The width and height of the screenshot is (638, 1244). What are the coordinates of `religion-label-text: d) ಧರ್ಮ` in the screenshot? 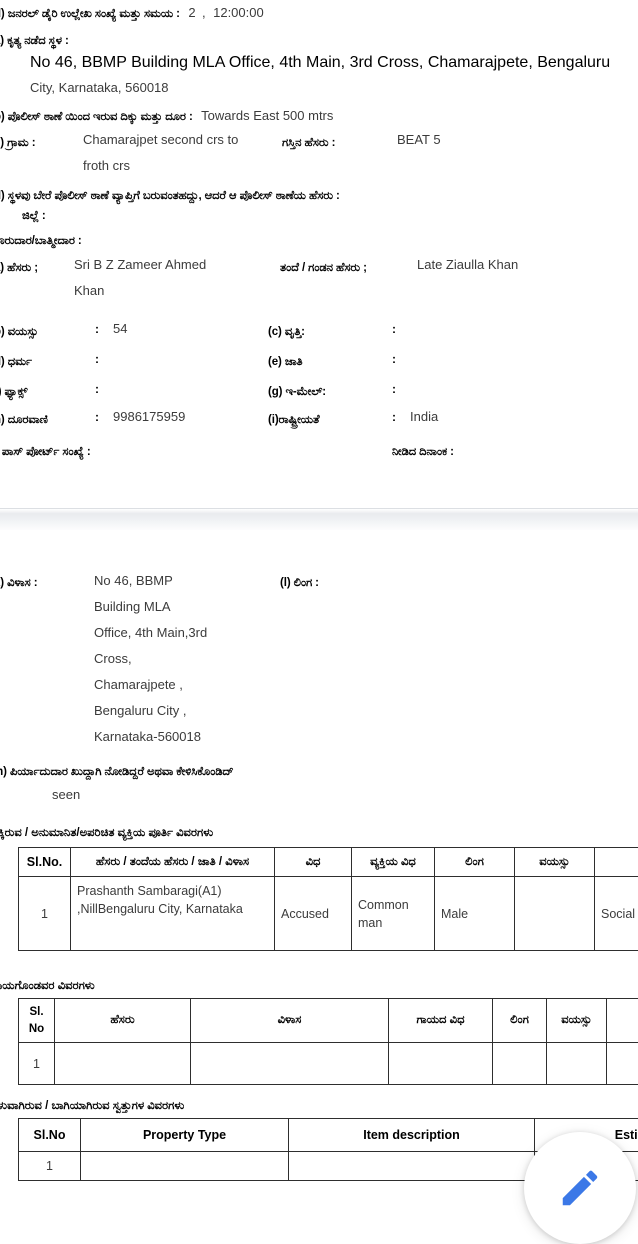 It's located at (16, 362).